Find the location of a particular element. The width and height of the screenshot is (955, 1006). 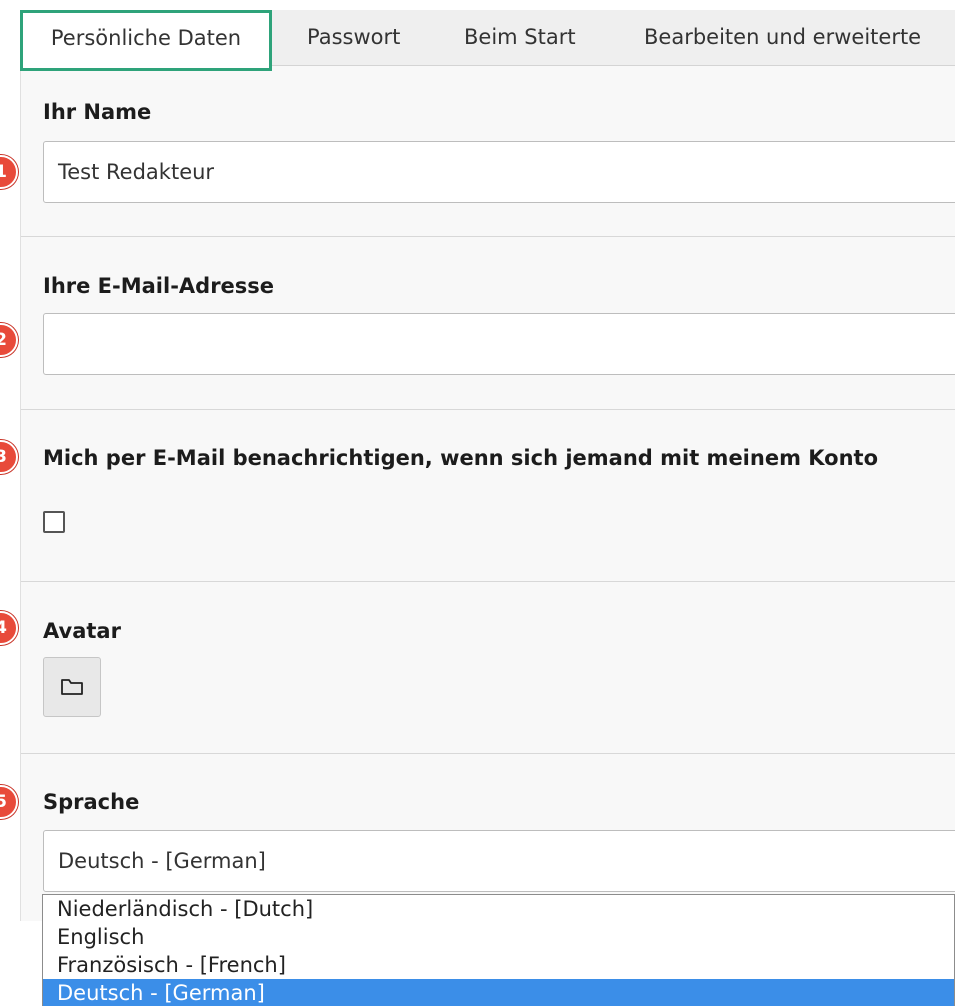

marker-1: 1 is located at coordinates (9, 172).